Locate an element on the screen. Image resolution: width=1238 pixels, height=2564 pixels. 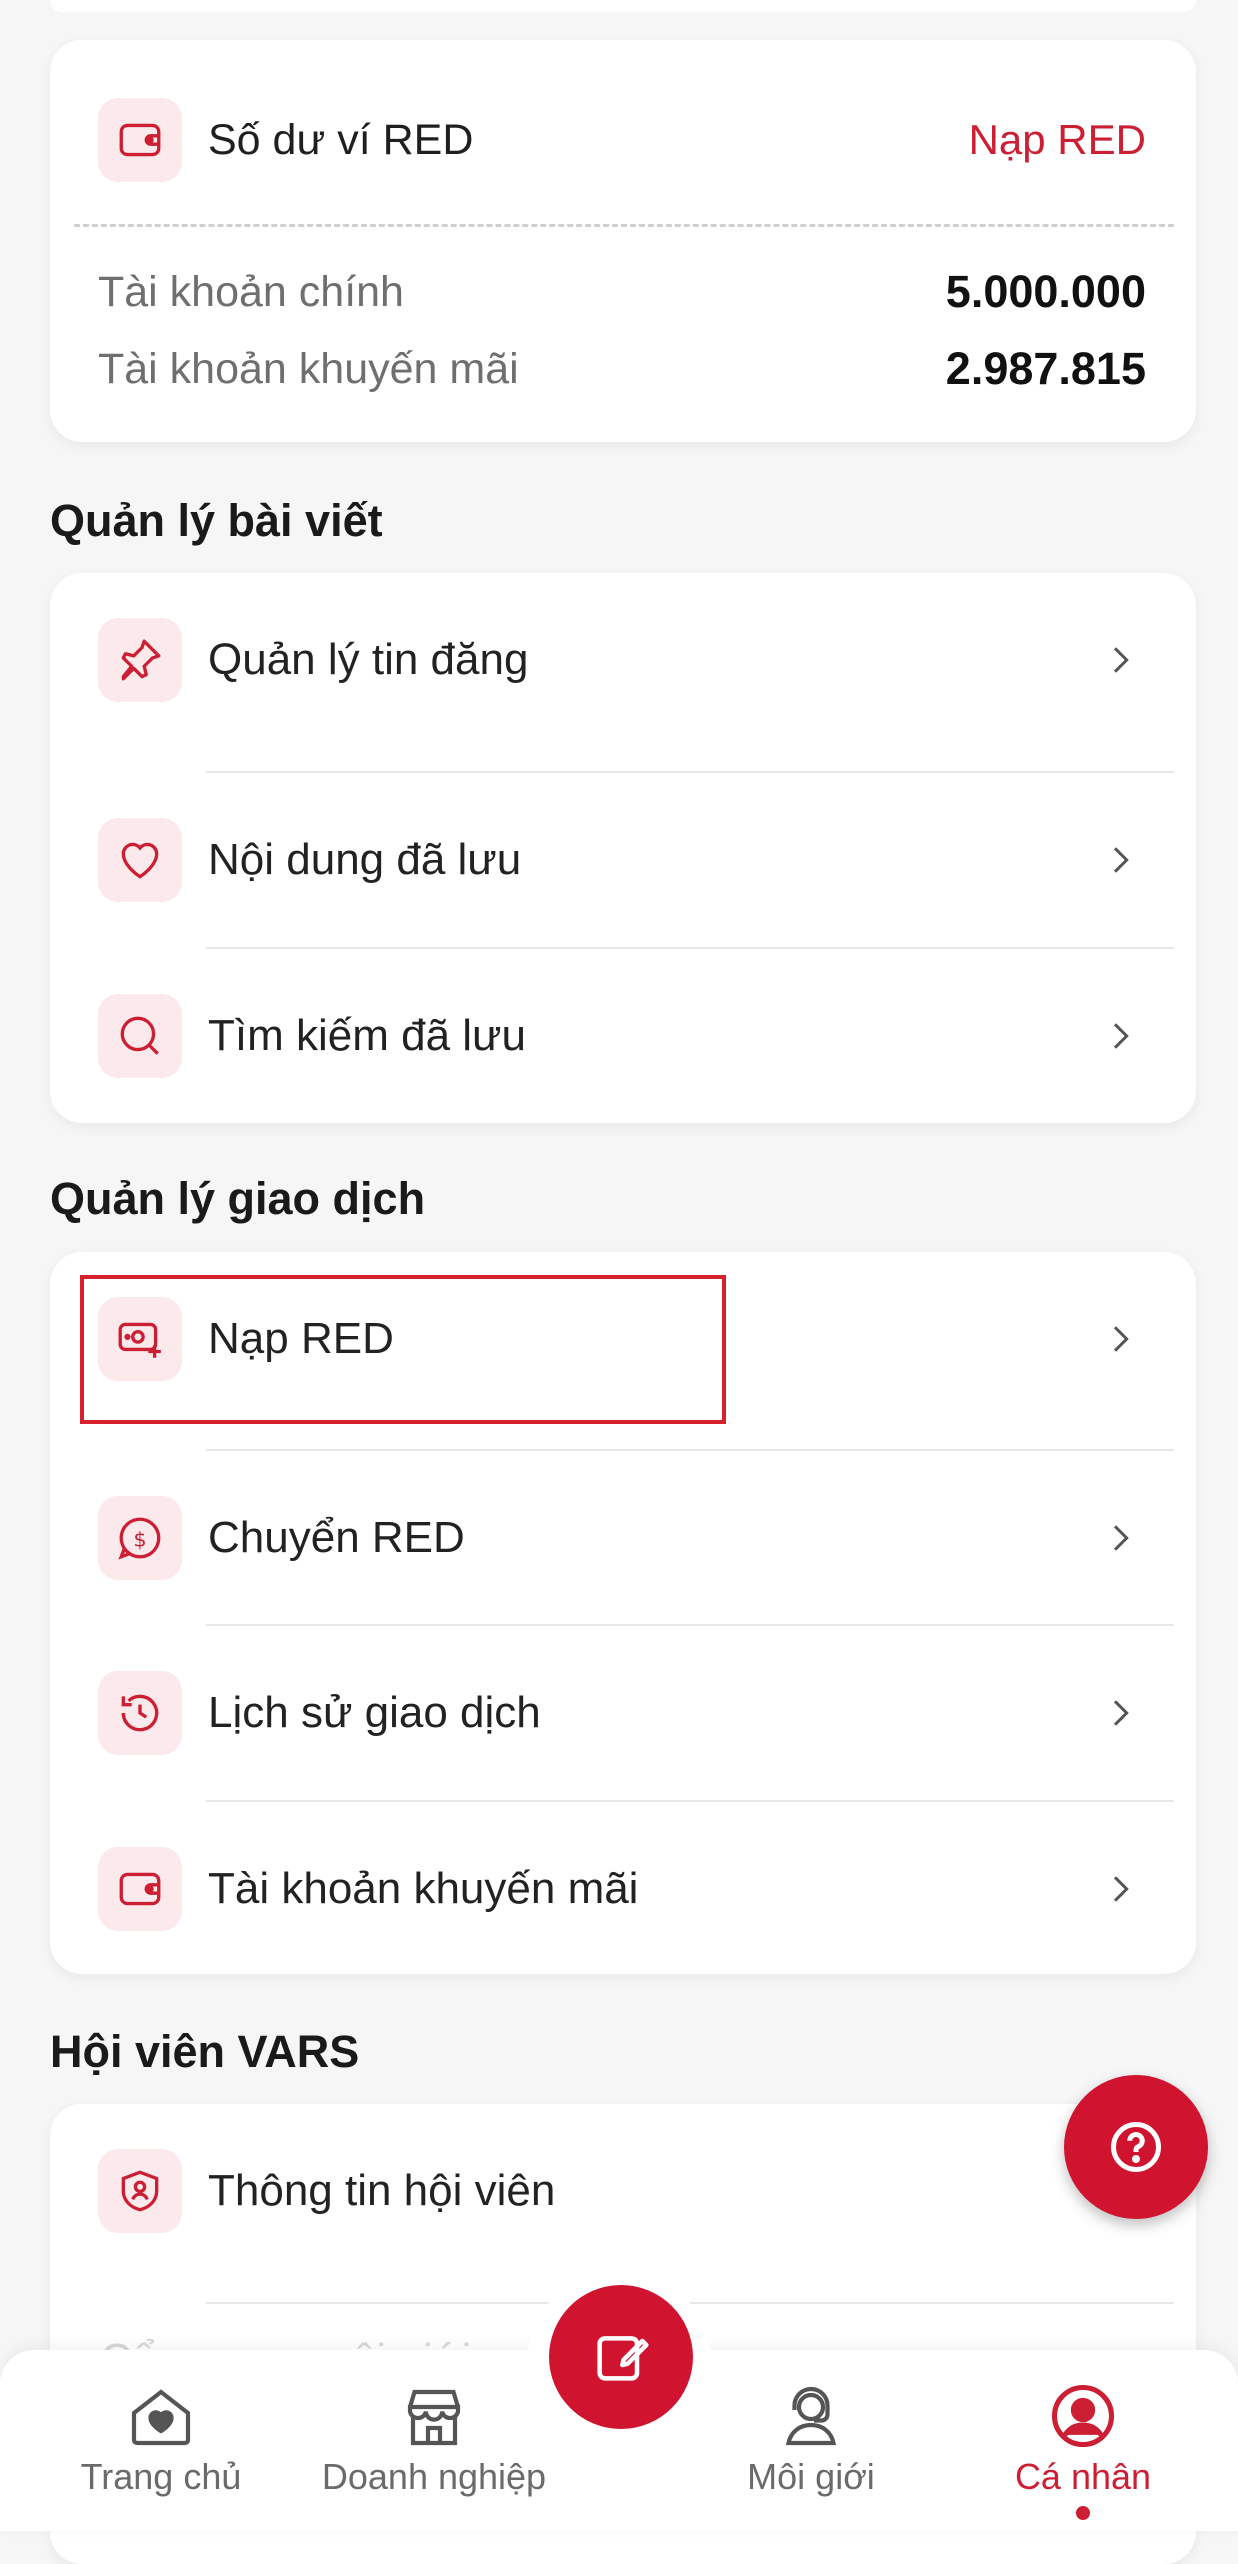
menu-item-saved-searches: Tìm kiếm đã lưu is located at coordinates (623, 1036).